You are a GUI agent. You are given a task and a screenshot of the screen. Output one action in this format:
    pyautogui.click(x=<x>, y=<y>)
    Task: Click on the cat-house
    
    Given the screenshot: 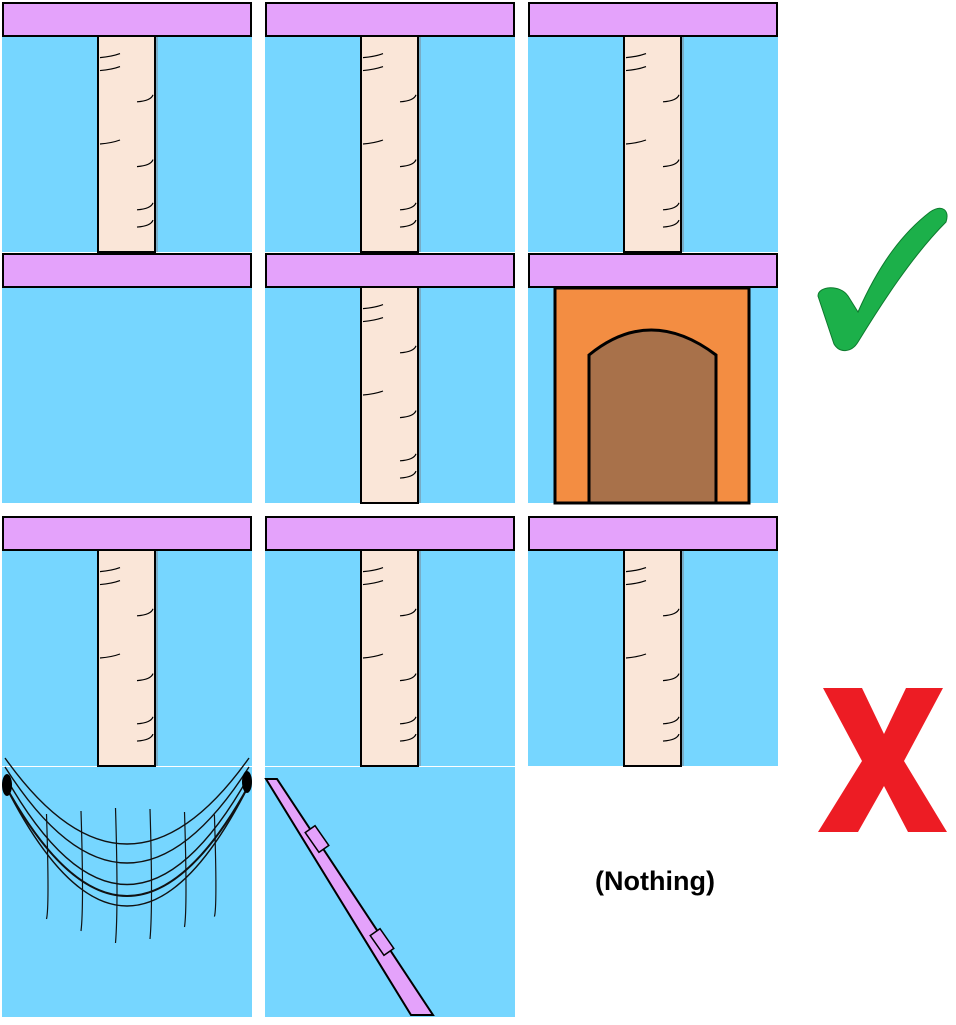 What is the action you would take?
    pyautogui.click(x=652, y=395)
    